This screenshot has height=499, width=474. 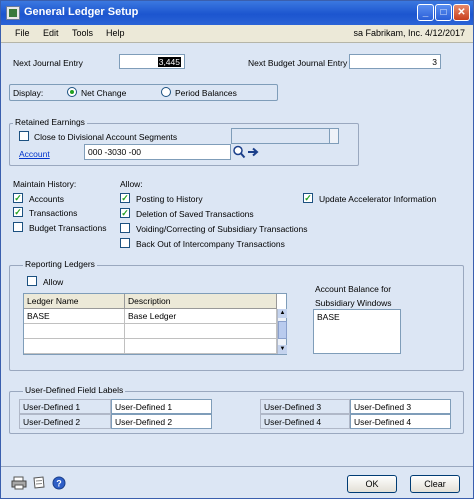 I want to click on account-link: Account, so click(x=34, y=154).